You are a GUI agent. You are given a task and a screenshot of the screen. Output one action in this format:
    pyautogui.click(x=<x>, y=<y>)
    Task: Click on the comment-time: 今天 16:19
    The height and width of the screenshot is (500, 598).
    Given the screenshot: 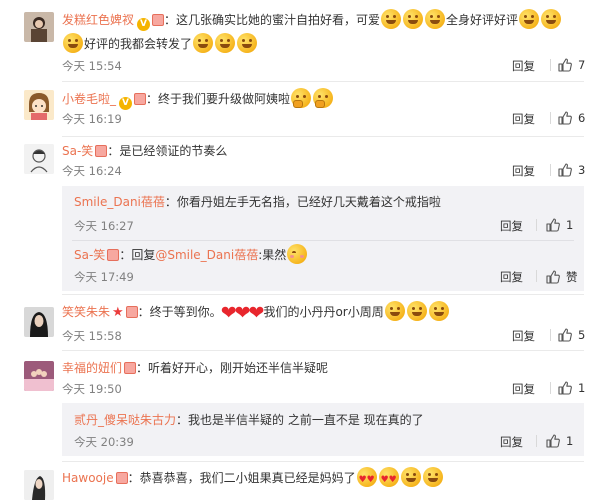 What is the action you would take?
    pyautogui.click(x=92, y=119)
    